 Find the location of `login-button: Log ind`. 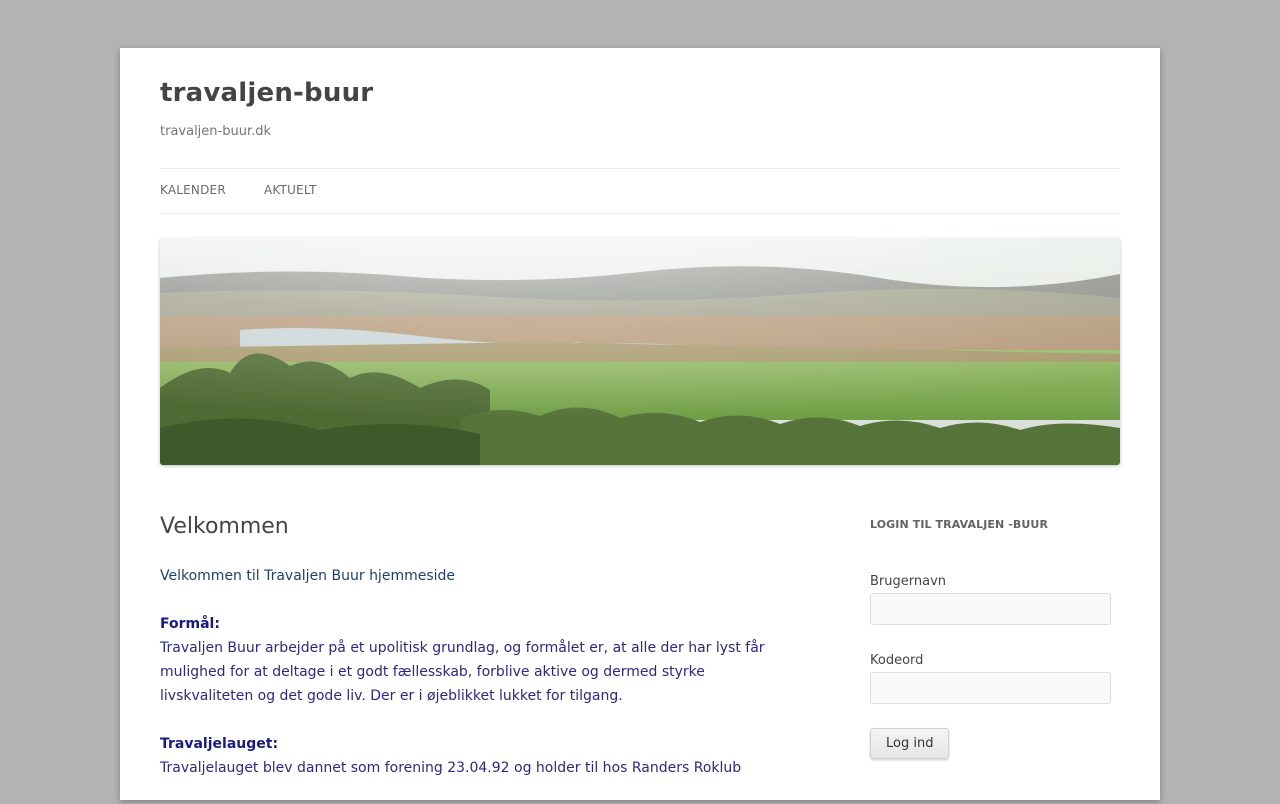

login-button: Log ind is located at coordinates (910, 743).